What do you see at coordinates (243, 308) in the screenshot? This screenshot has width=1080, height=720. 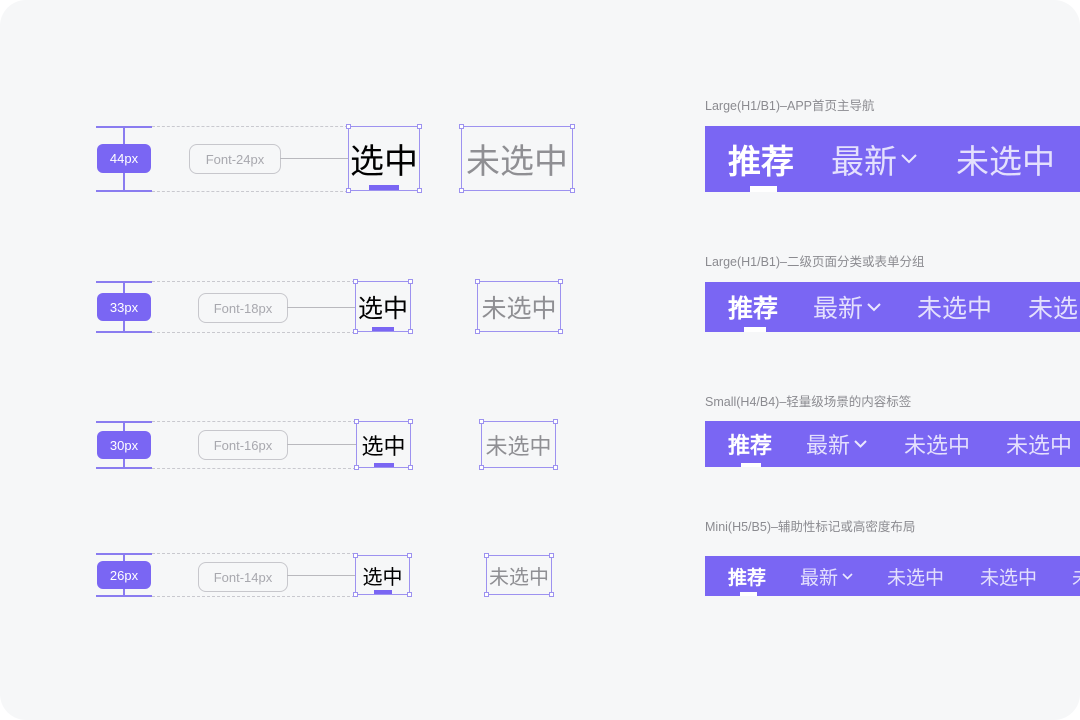 I see `font-size-pill: Font-18px` at bounding box center [243, 308].